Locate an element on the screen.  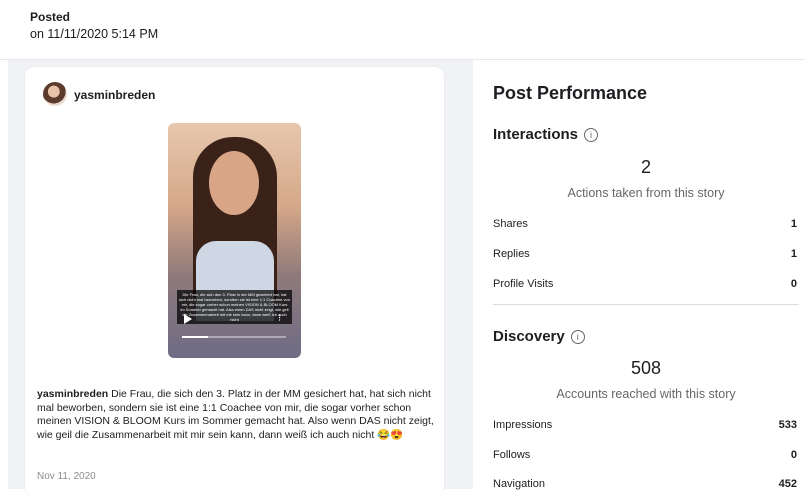
metric-row-shares: Shares 1 is located at coordinates (646, 226).